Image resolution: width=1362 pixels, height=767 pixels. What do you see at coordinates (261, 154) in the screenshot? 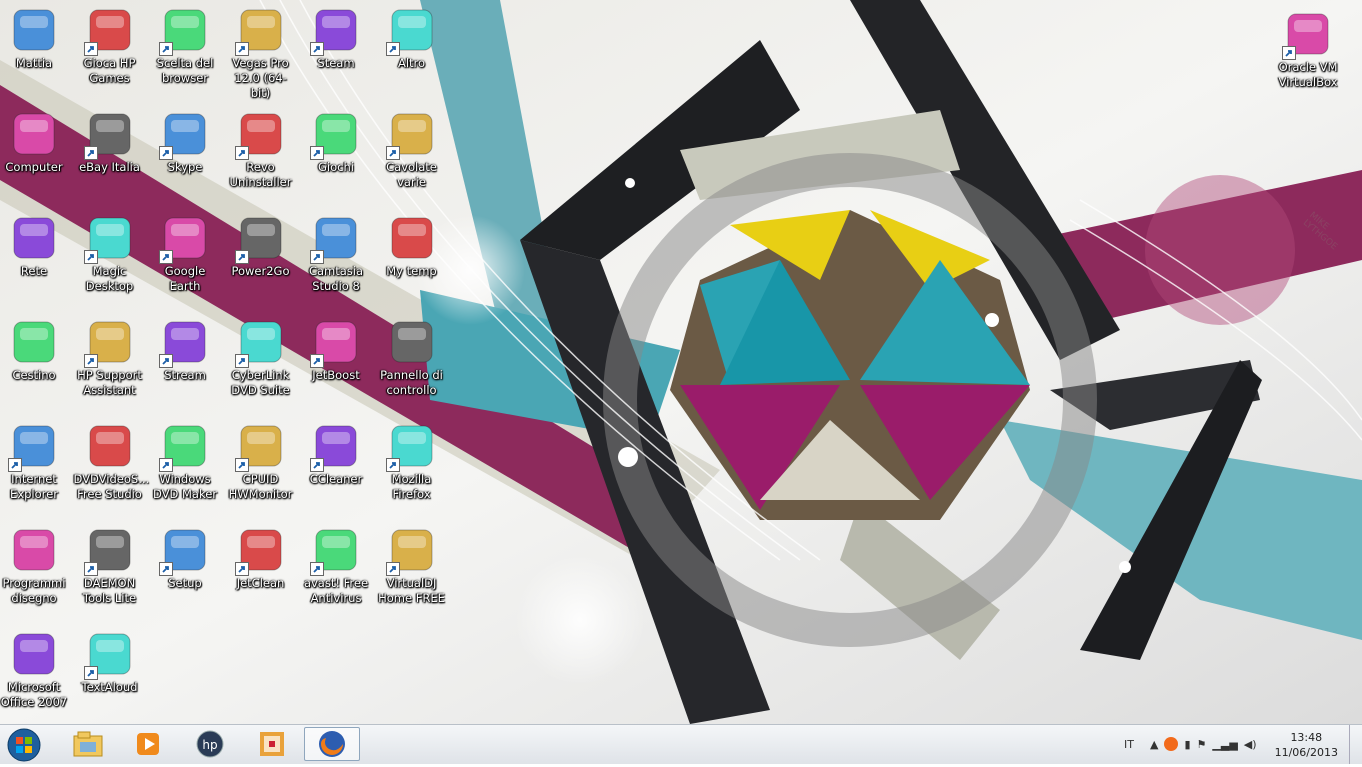
I see `desktop-shortcut: Revo Uninstaller` at bounding box center [261, 154].